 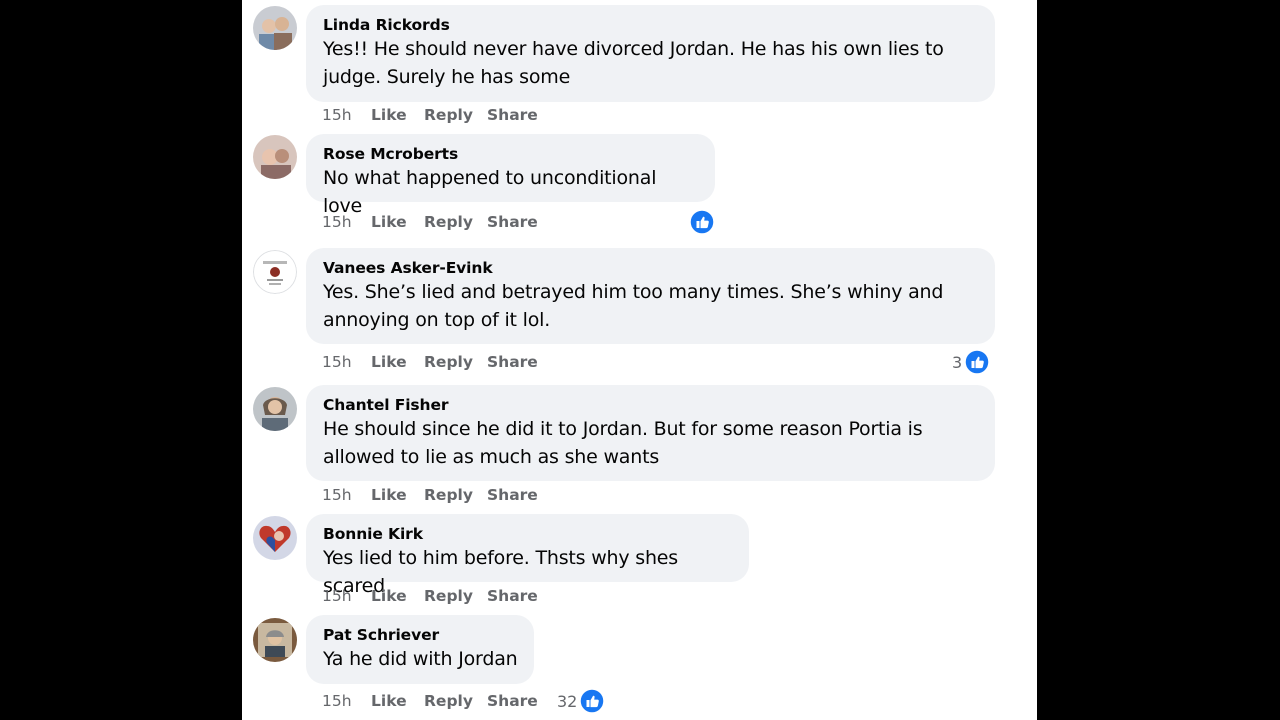 I want to click on comment-text-line: judge. Surely he has some, so click(x=447, y=77).